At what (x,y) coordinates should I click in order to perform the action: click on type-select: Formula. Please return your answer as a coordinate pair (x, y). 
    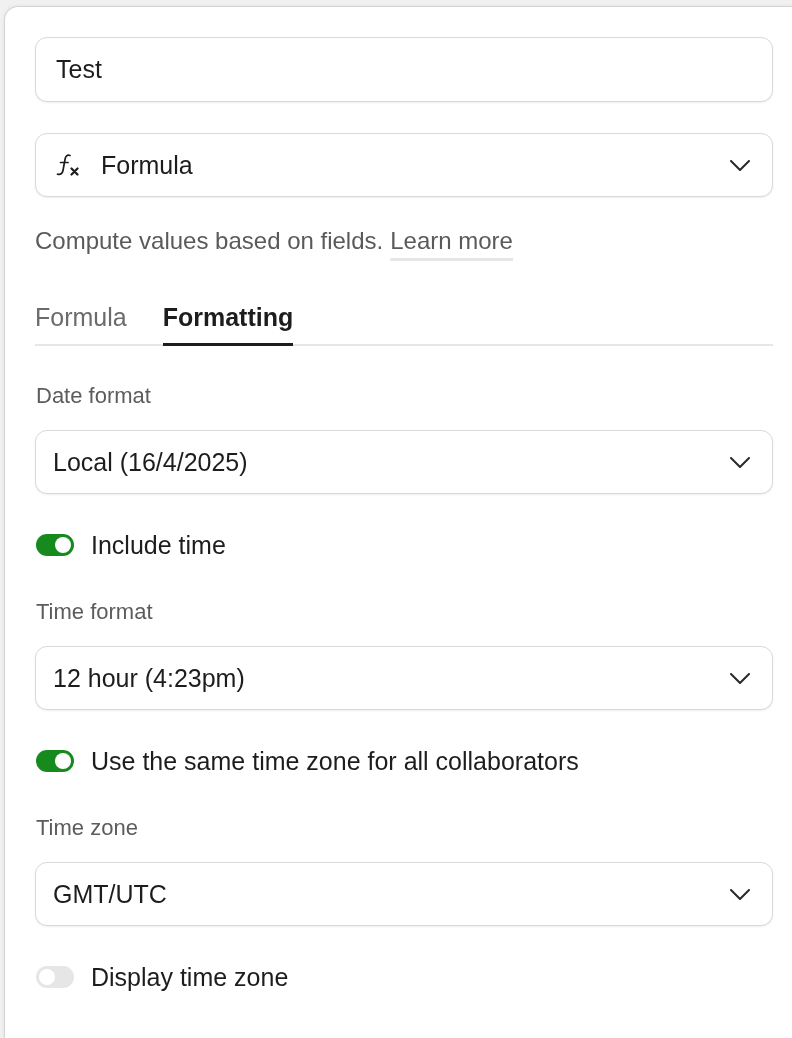
    Looking at the image, I should click on (404, 165).